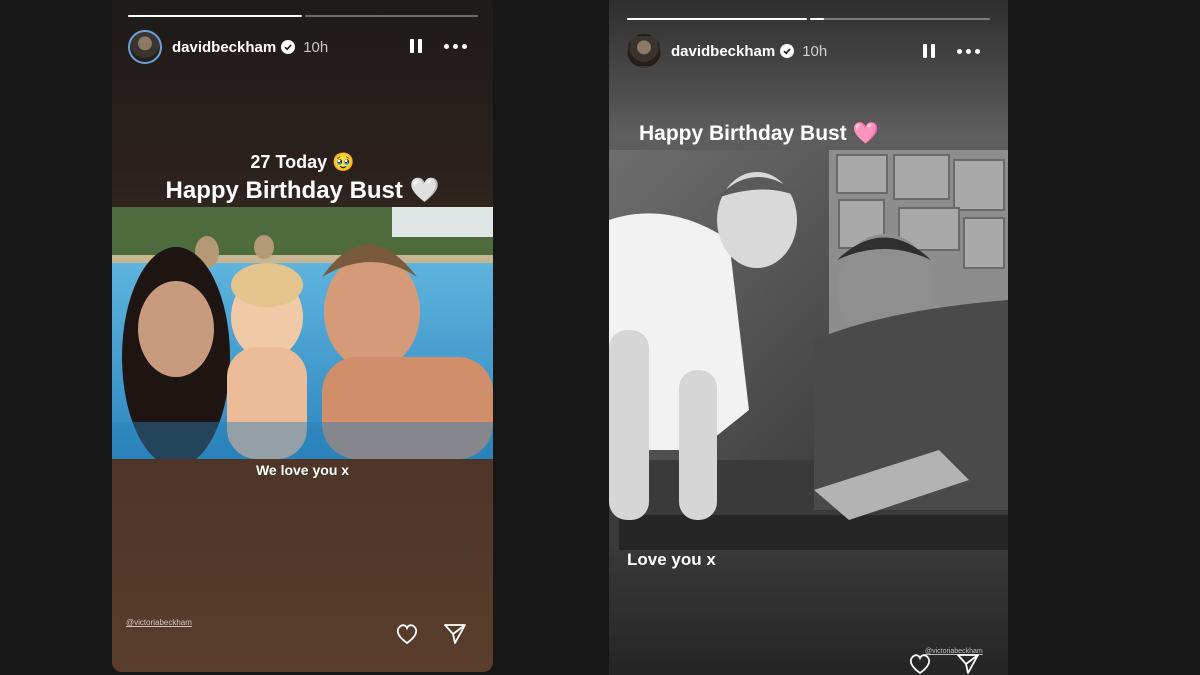 The height and width of the screenshot is (675, 1200). What do you see at coordinates (302, 162) in the screenshot?
I see `story-text-line1: 27 Today 🥹` at bounding box center [302, 162].